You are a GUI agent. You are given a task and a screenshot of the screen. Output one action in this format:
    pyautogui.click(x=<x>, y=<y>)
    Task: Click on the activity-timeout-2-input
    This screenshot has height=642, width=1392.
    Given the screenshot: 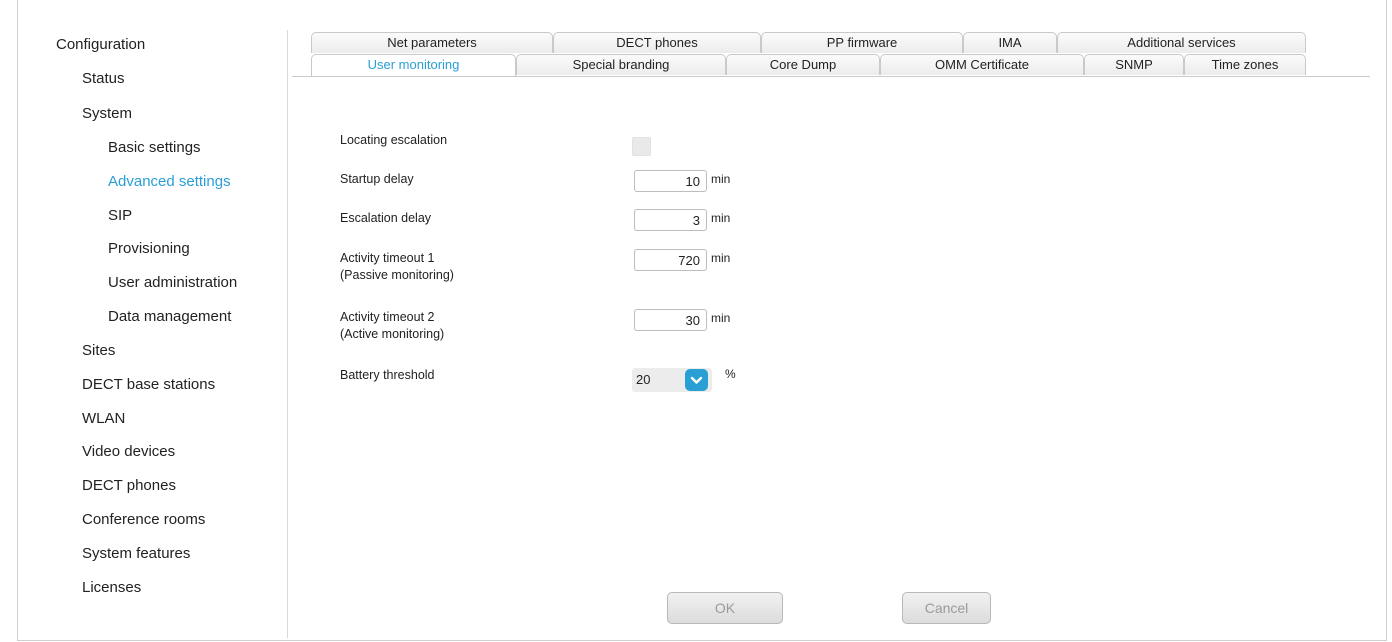 What is the action you would take?
    pyautogui.click(x=670, y=320)
    